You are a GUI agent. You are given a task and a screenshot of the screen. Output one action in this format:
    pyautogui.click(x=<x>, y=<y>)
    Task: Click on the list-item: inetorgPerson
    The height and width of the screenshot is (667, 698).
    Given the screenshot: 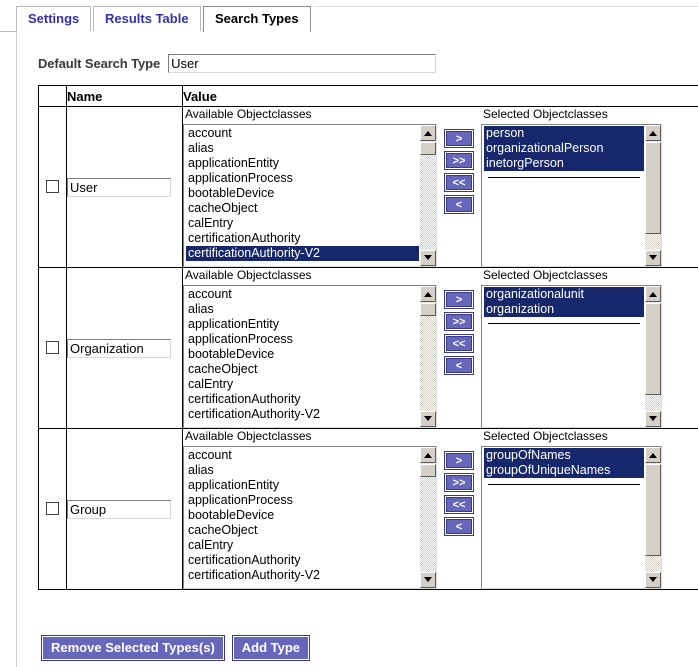 What is the action you would take?
    pyautogui.click(x=564, y=163)
    